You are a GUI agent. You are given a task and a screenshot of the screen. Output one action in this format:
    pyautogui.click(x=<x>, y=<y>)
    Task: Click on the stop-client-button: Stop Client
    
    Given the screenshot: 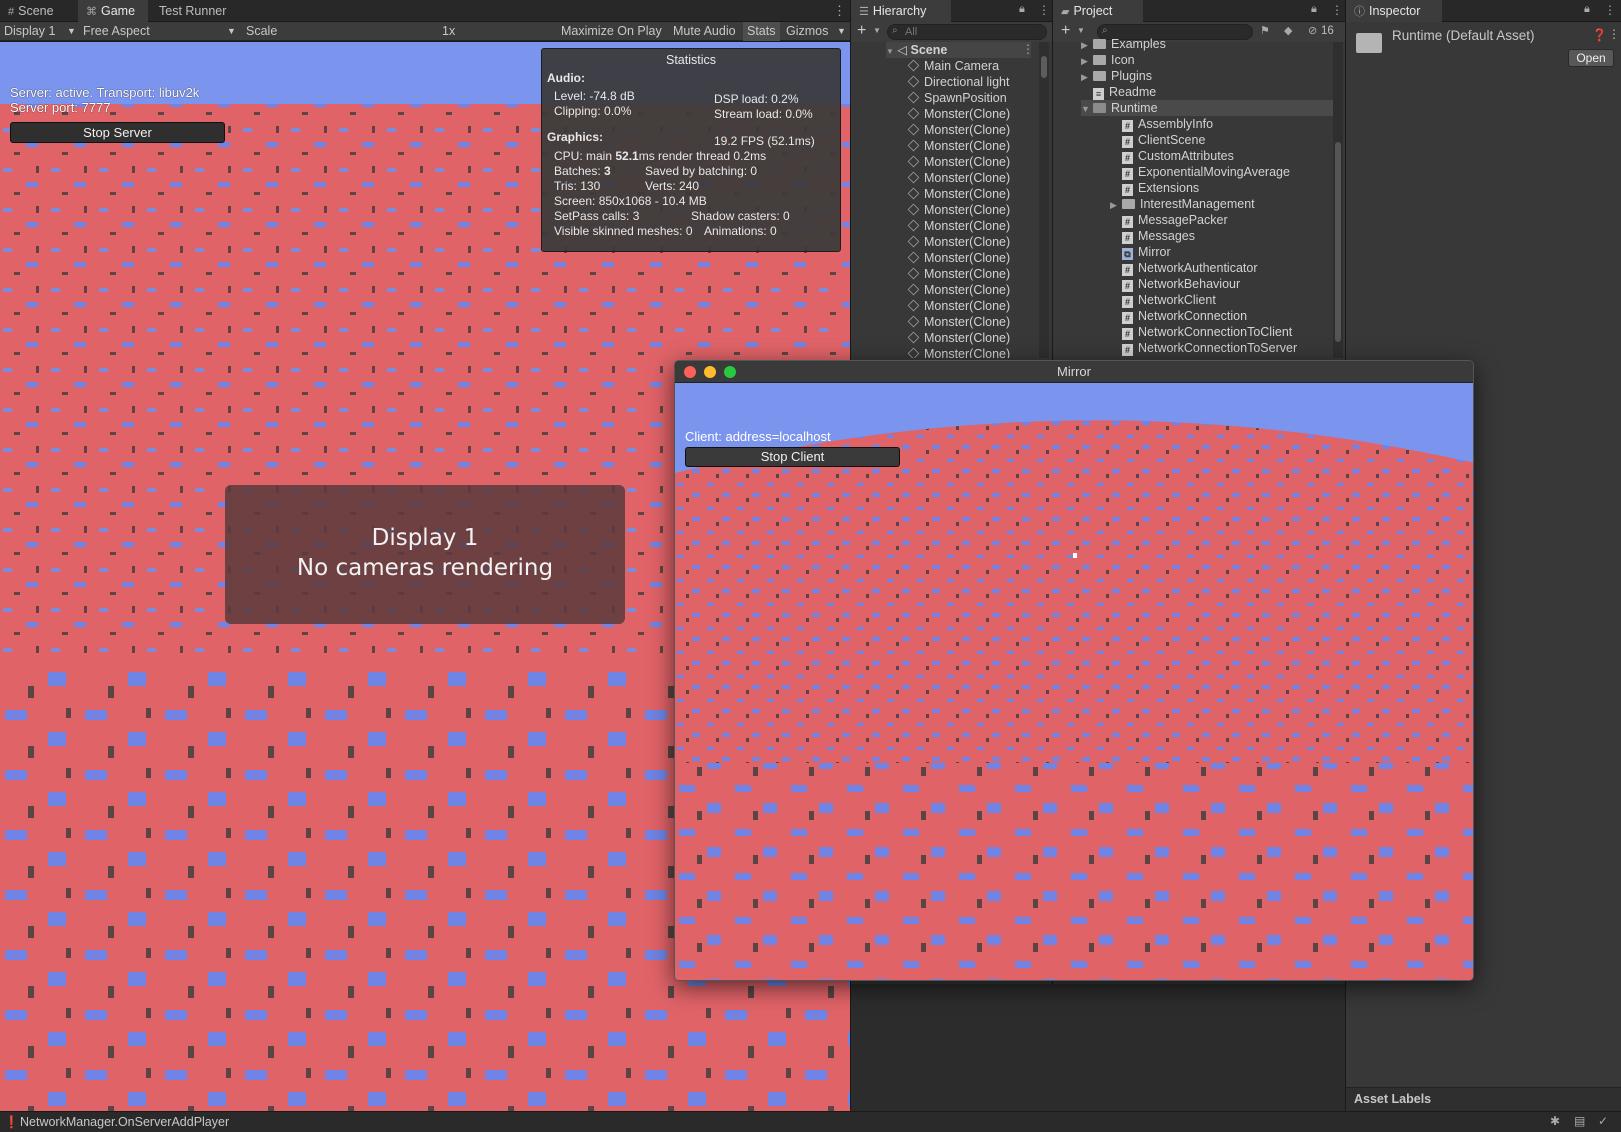 What is the action you would take?
    pyautogui.click(x=792, y=457)
    